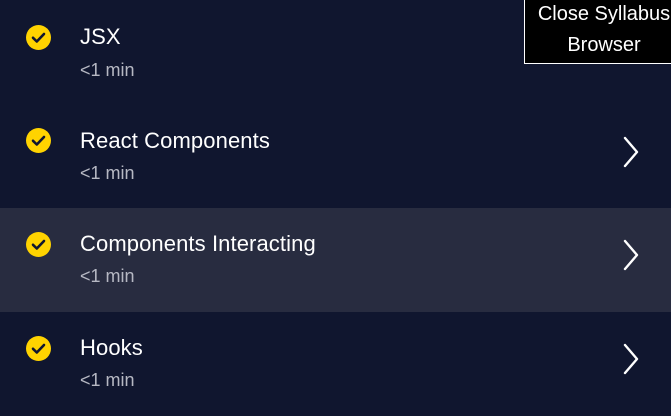 Image resolution: width=671 pixels, height=416 pixels. I want to click on lesson-title: React Components, so click(175, 140).